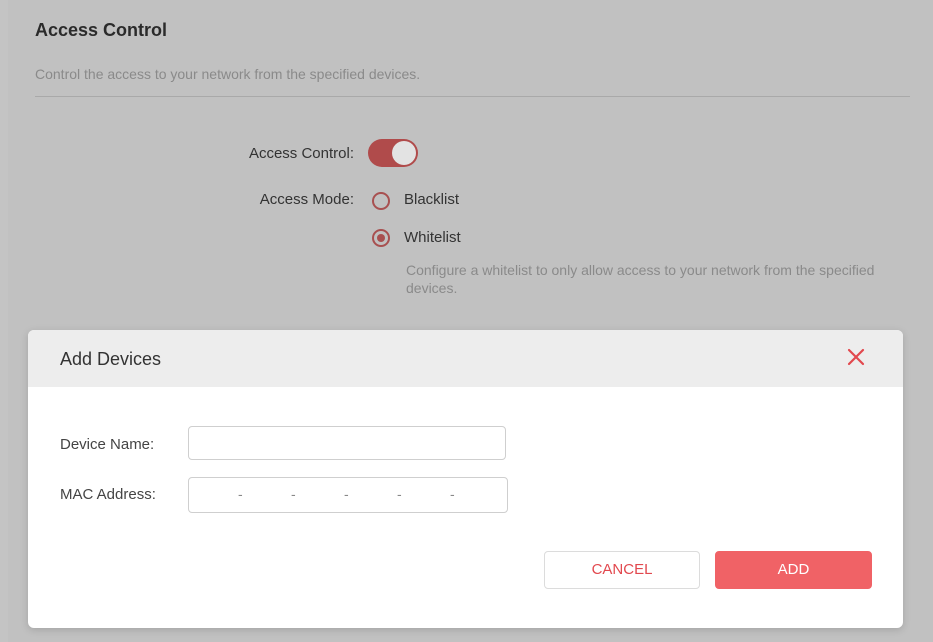  I want to click on add-button: ADD, so click(793, 570).